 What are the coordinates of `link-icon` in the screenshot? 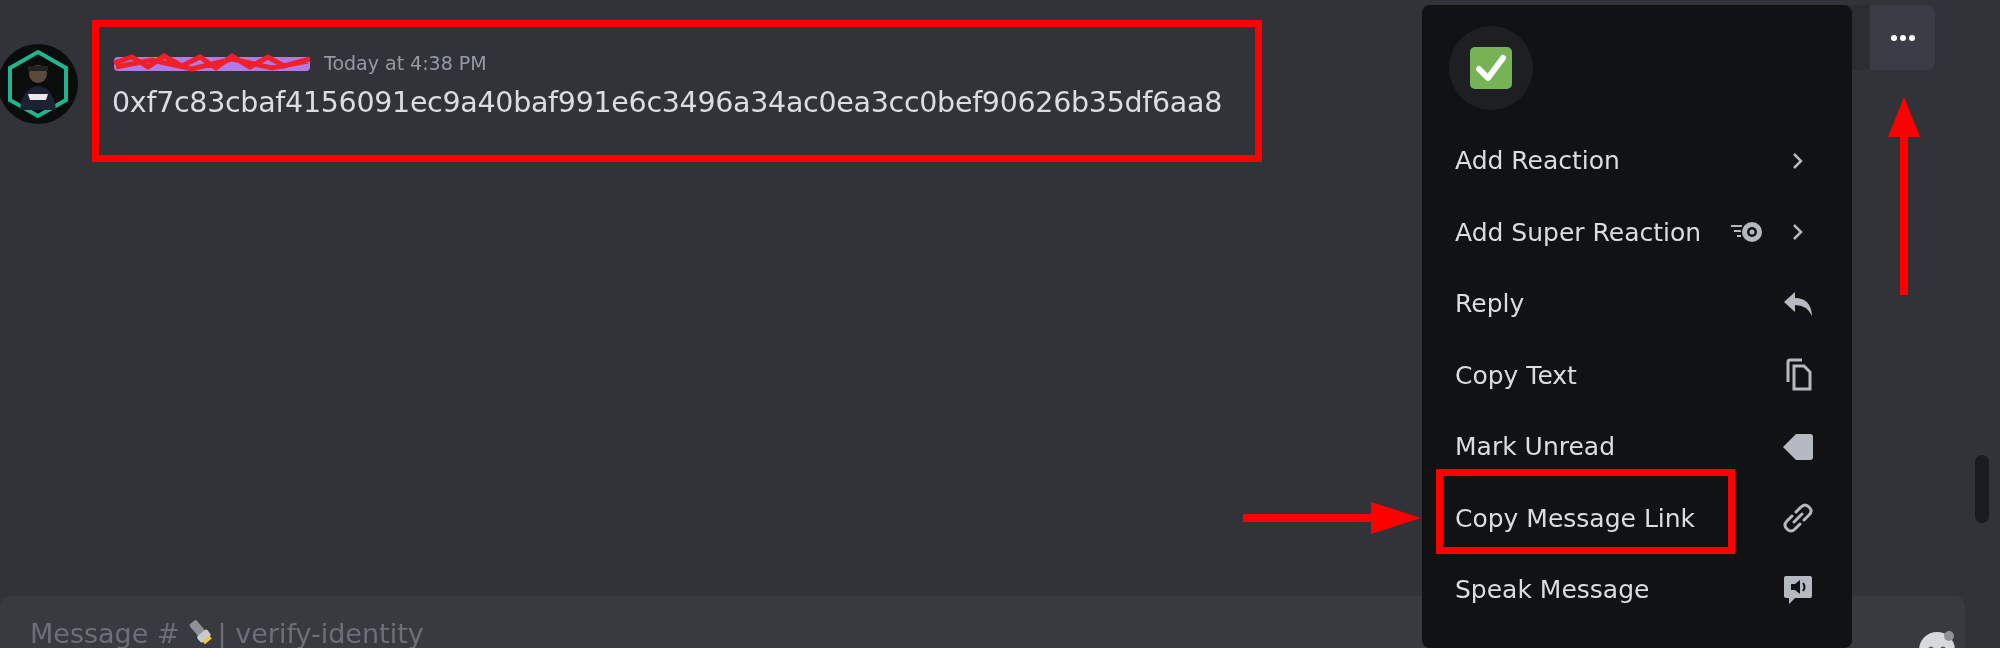 It's located at (1798, 518).